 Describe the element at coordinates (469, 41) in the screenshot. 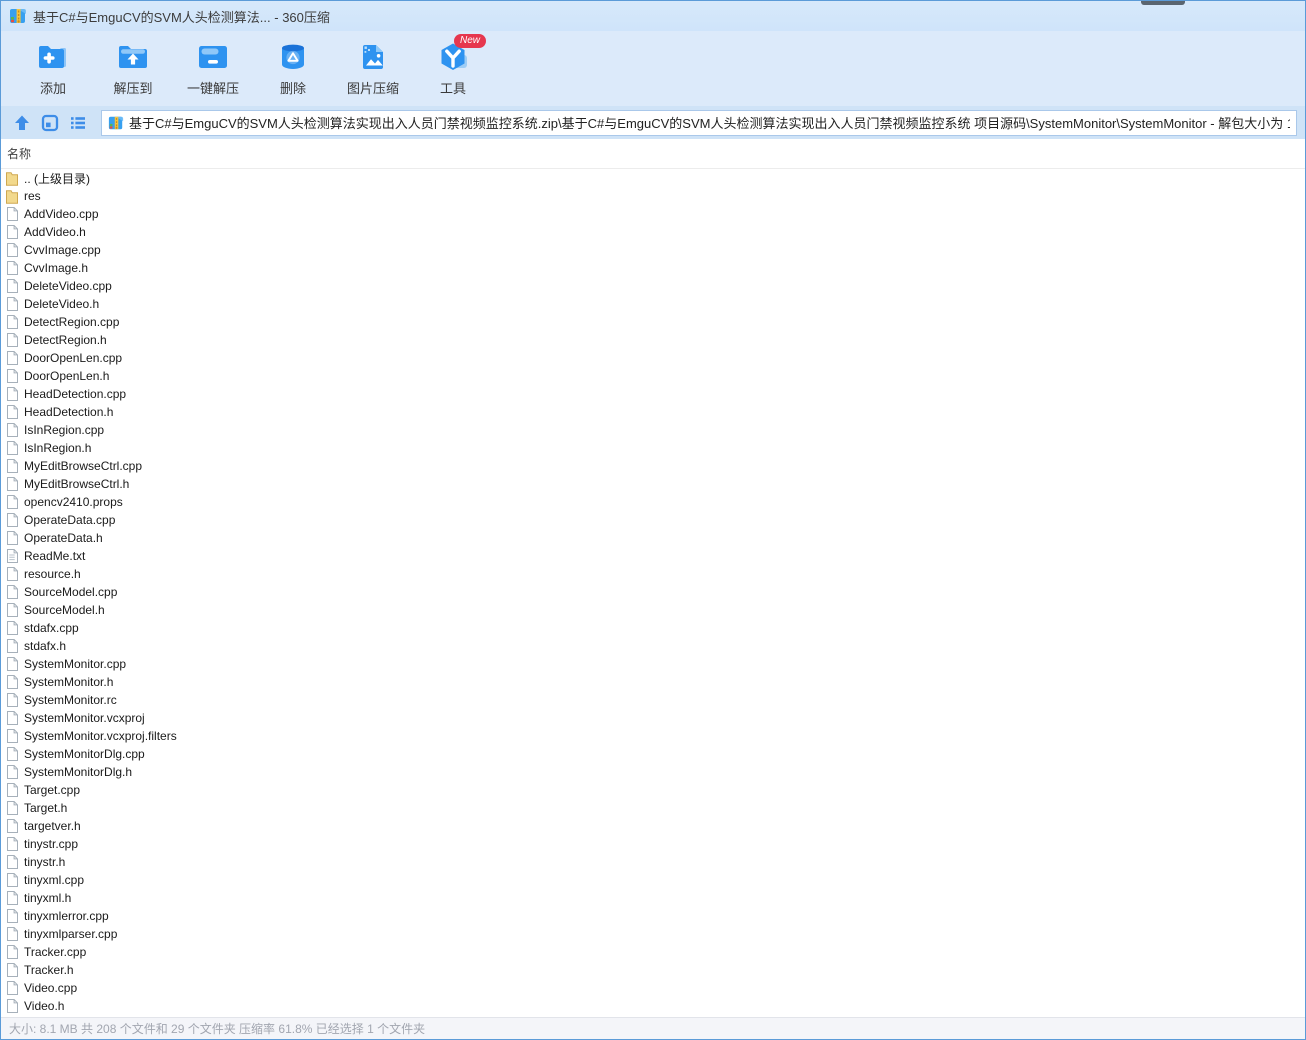

I see `new-badge: New` at that location.